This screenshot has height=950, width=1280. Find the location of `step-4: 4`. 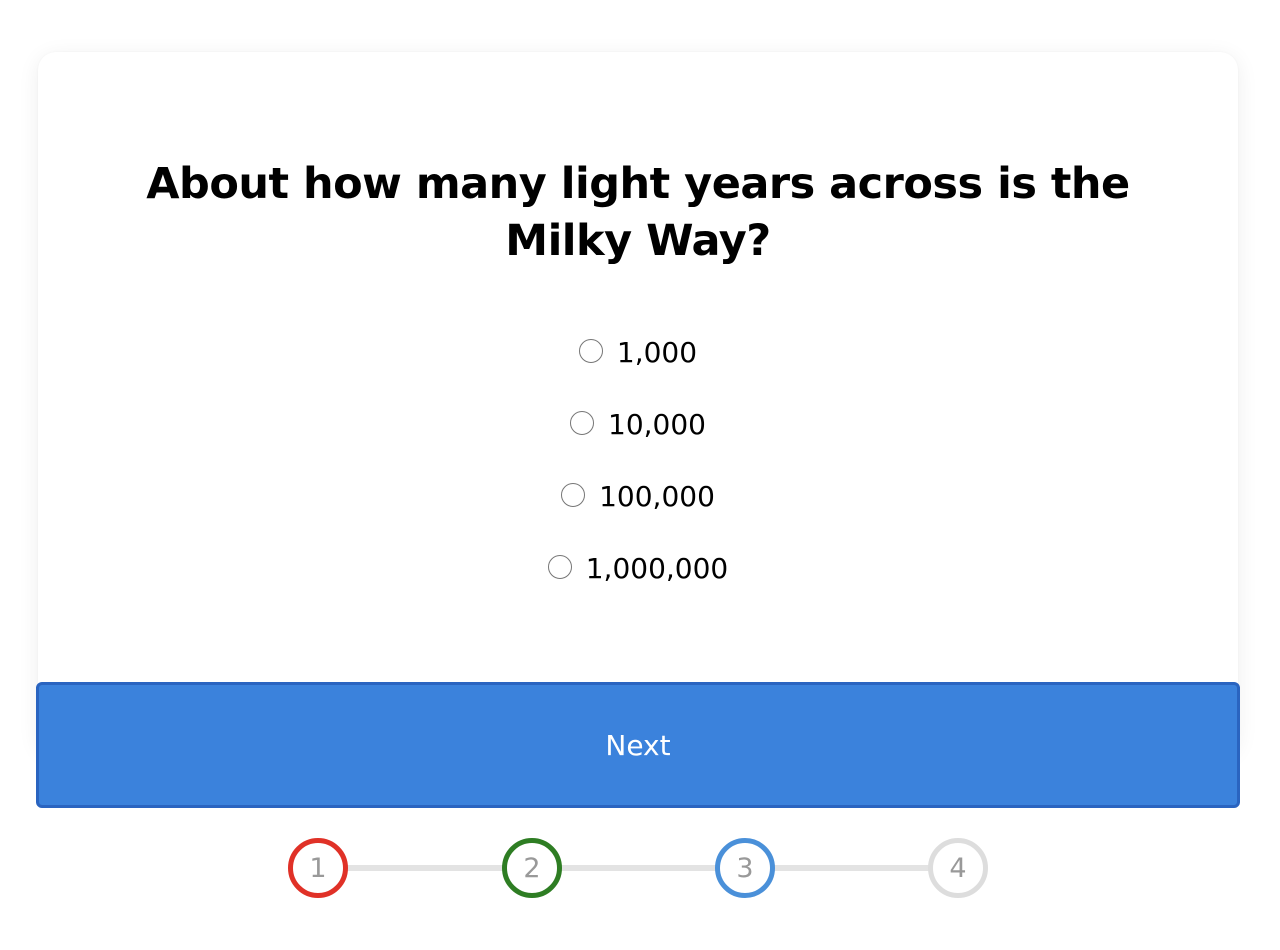

step-4: 4 is located at coordinates (958, 868).